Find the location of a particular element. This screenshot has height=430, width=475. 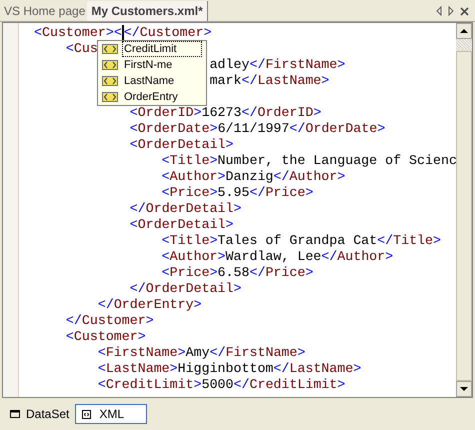

code-line: <Price>5.95</Price> is located at coordinates (238, 192).